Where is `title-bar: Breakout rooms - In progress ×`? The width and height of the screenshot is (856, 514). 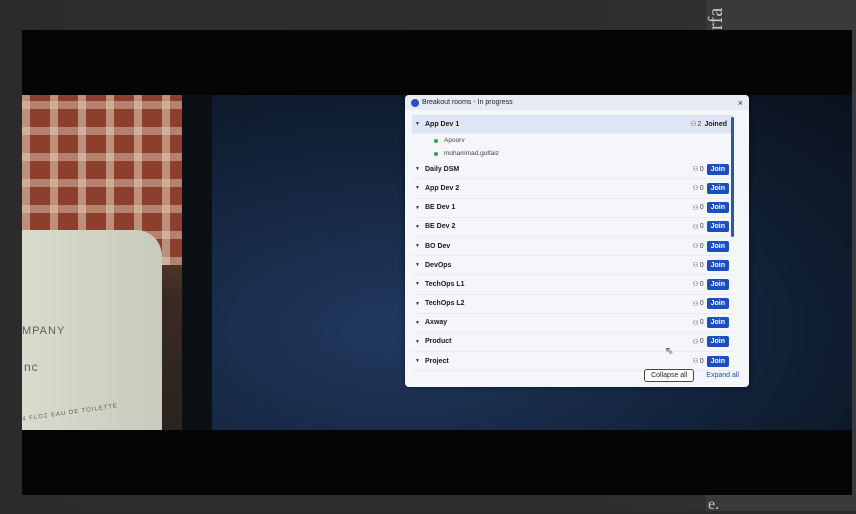
title-bar: Breakout rooms - In progress × is located at coordinates (577, 102).